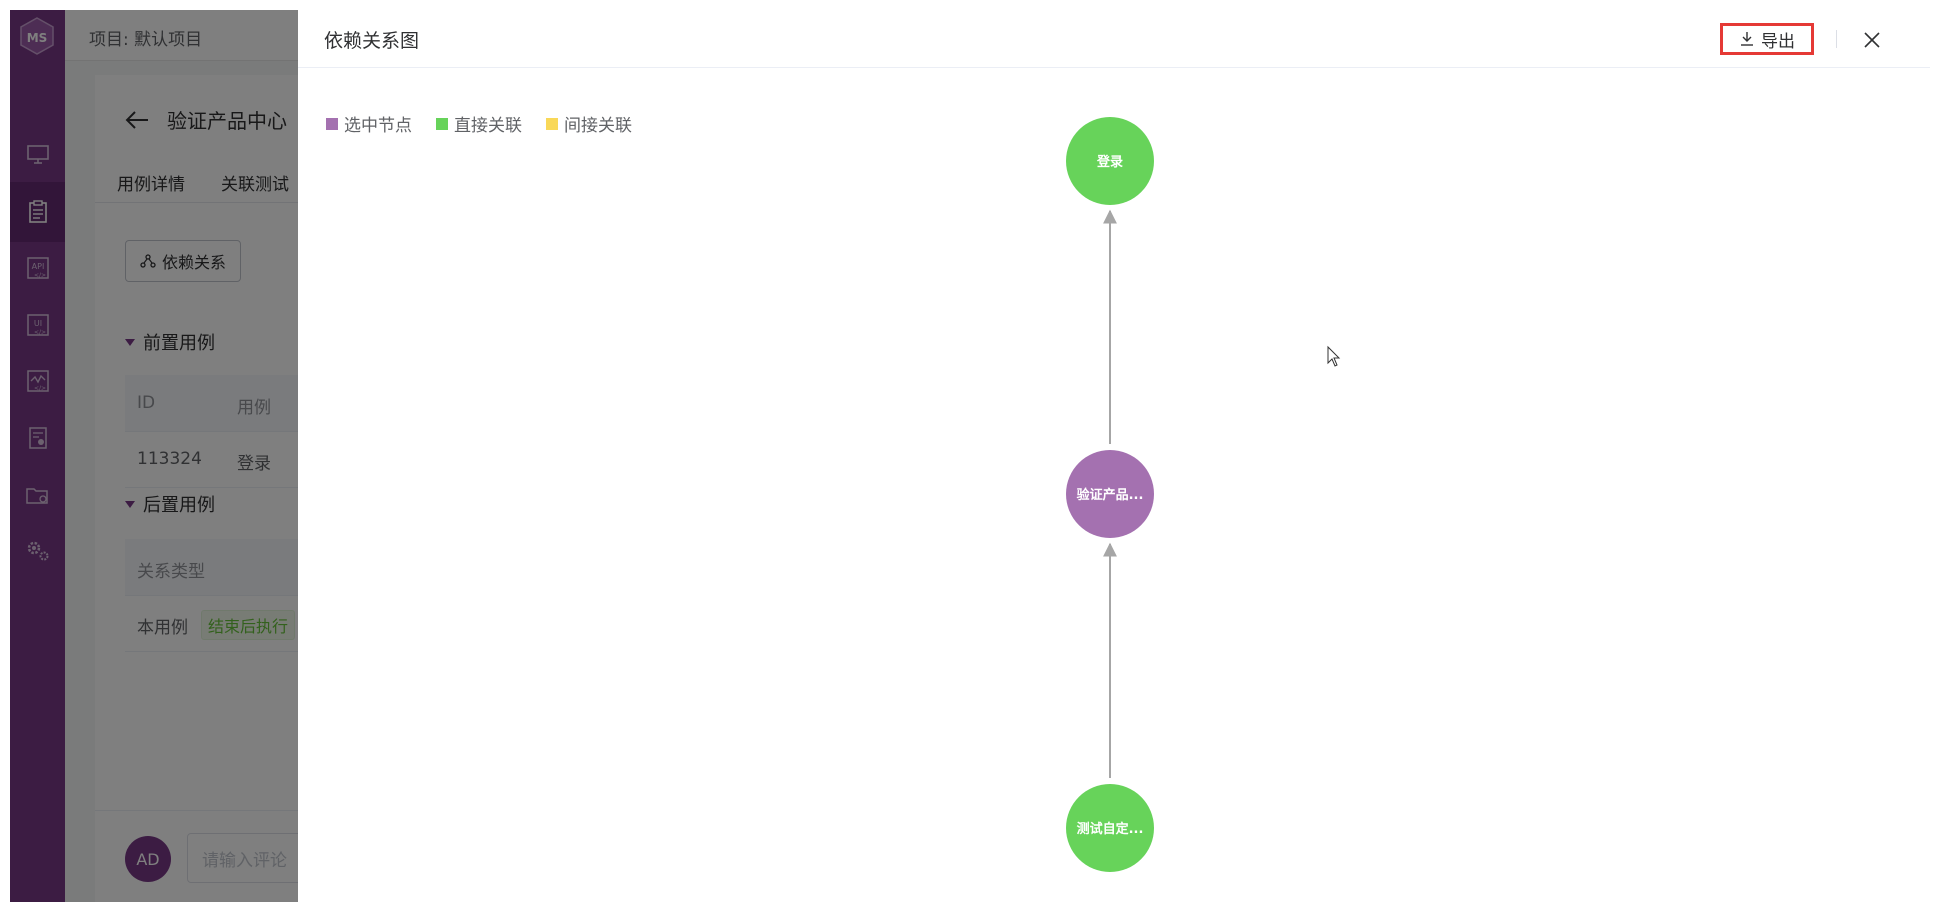 The image size is (1940, 912). Describe the element at coordinates (372, 41) in the screenshot. I see `drawer-title: 依赖关系图` at that location.